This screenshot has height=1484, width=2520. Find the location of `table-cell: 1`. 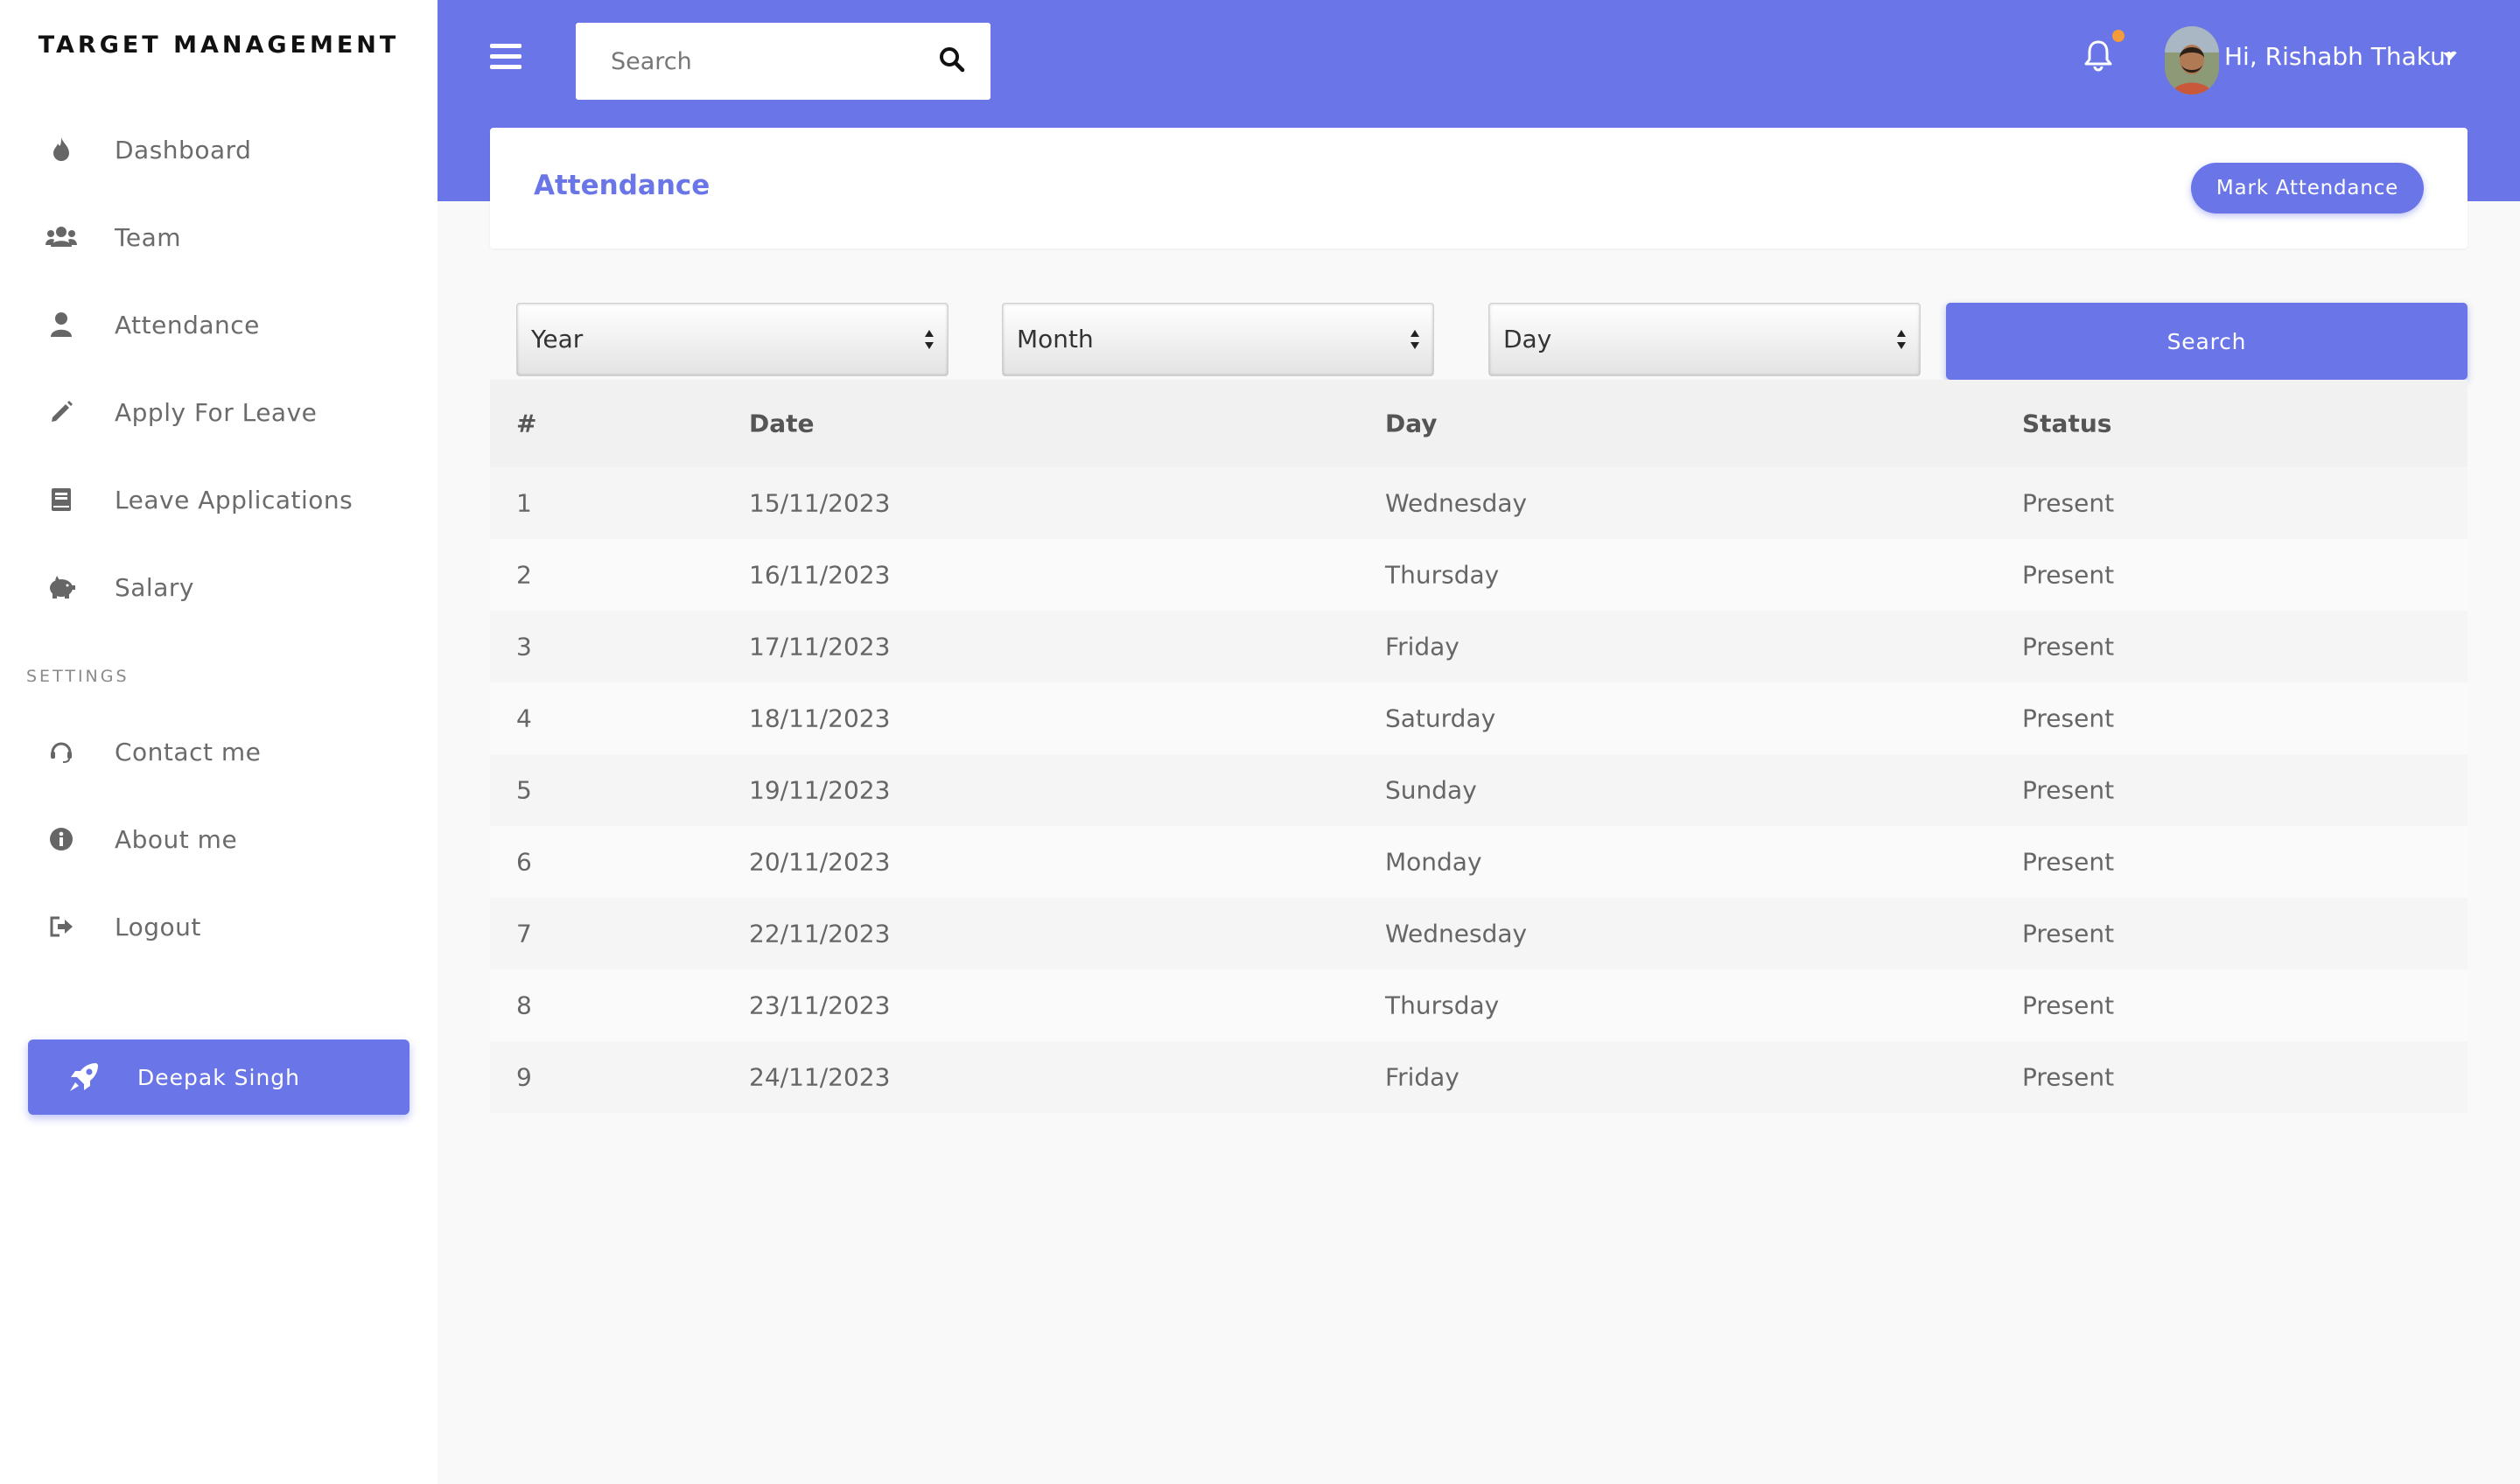

table-cell: 1 is located at coordinates (524, 503).